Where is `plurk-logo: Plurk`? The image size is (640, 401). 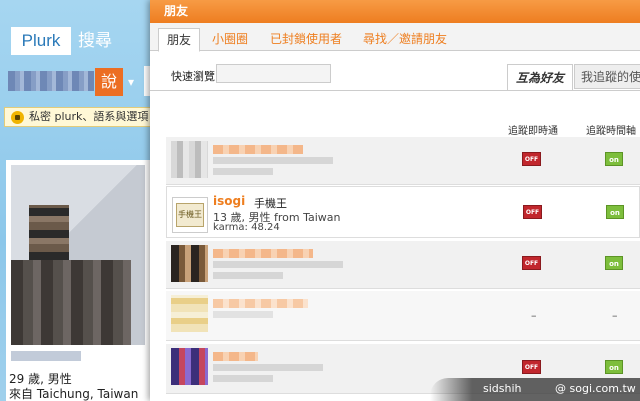
plurk-logo: Plurk is located at coordinates (41, 41).